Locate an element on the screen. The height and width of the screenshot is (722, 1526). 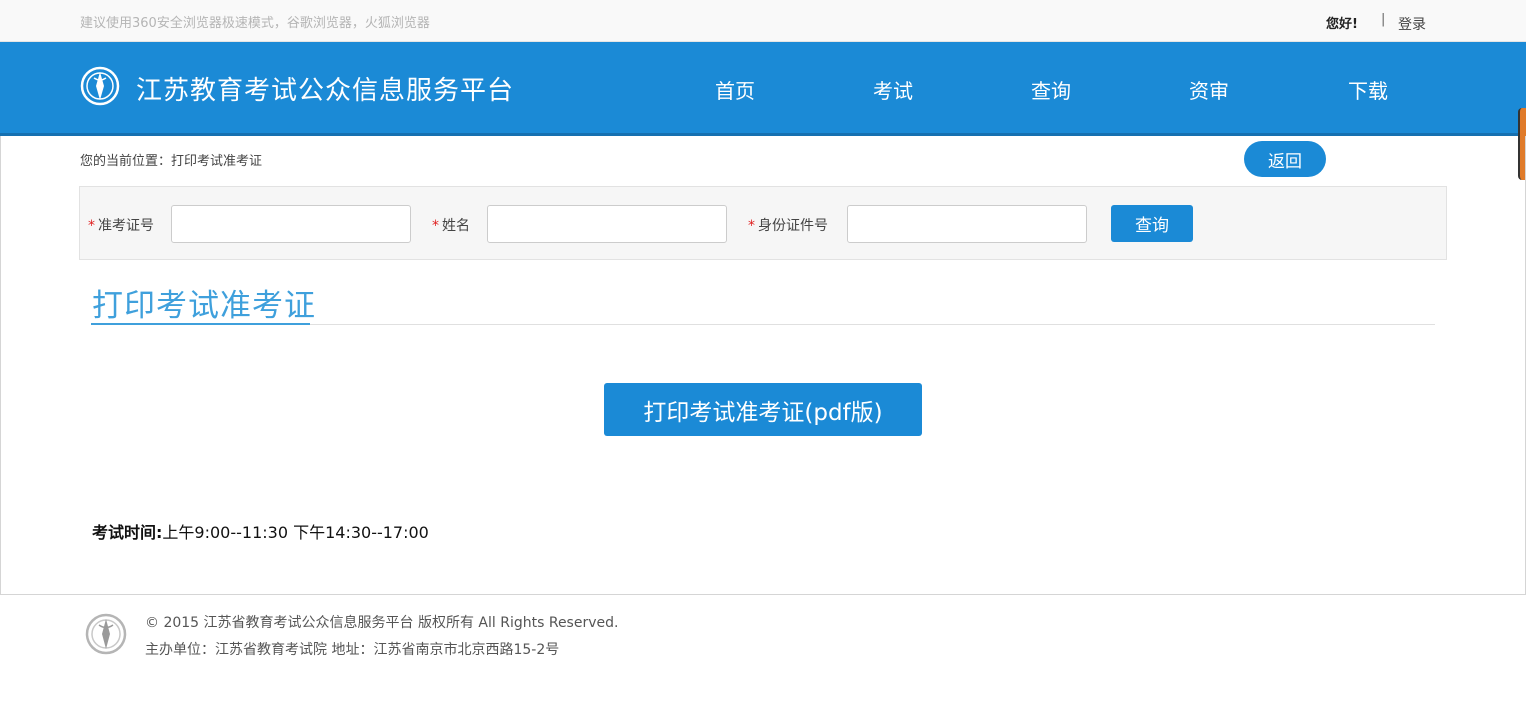
side-float-tab is located at coordinates (1522, 144).